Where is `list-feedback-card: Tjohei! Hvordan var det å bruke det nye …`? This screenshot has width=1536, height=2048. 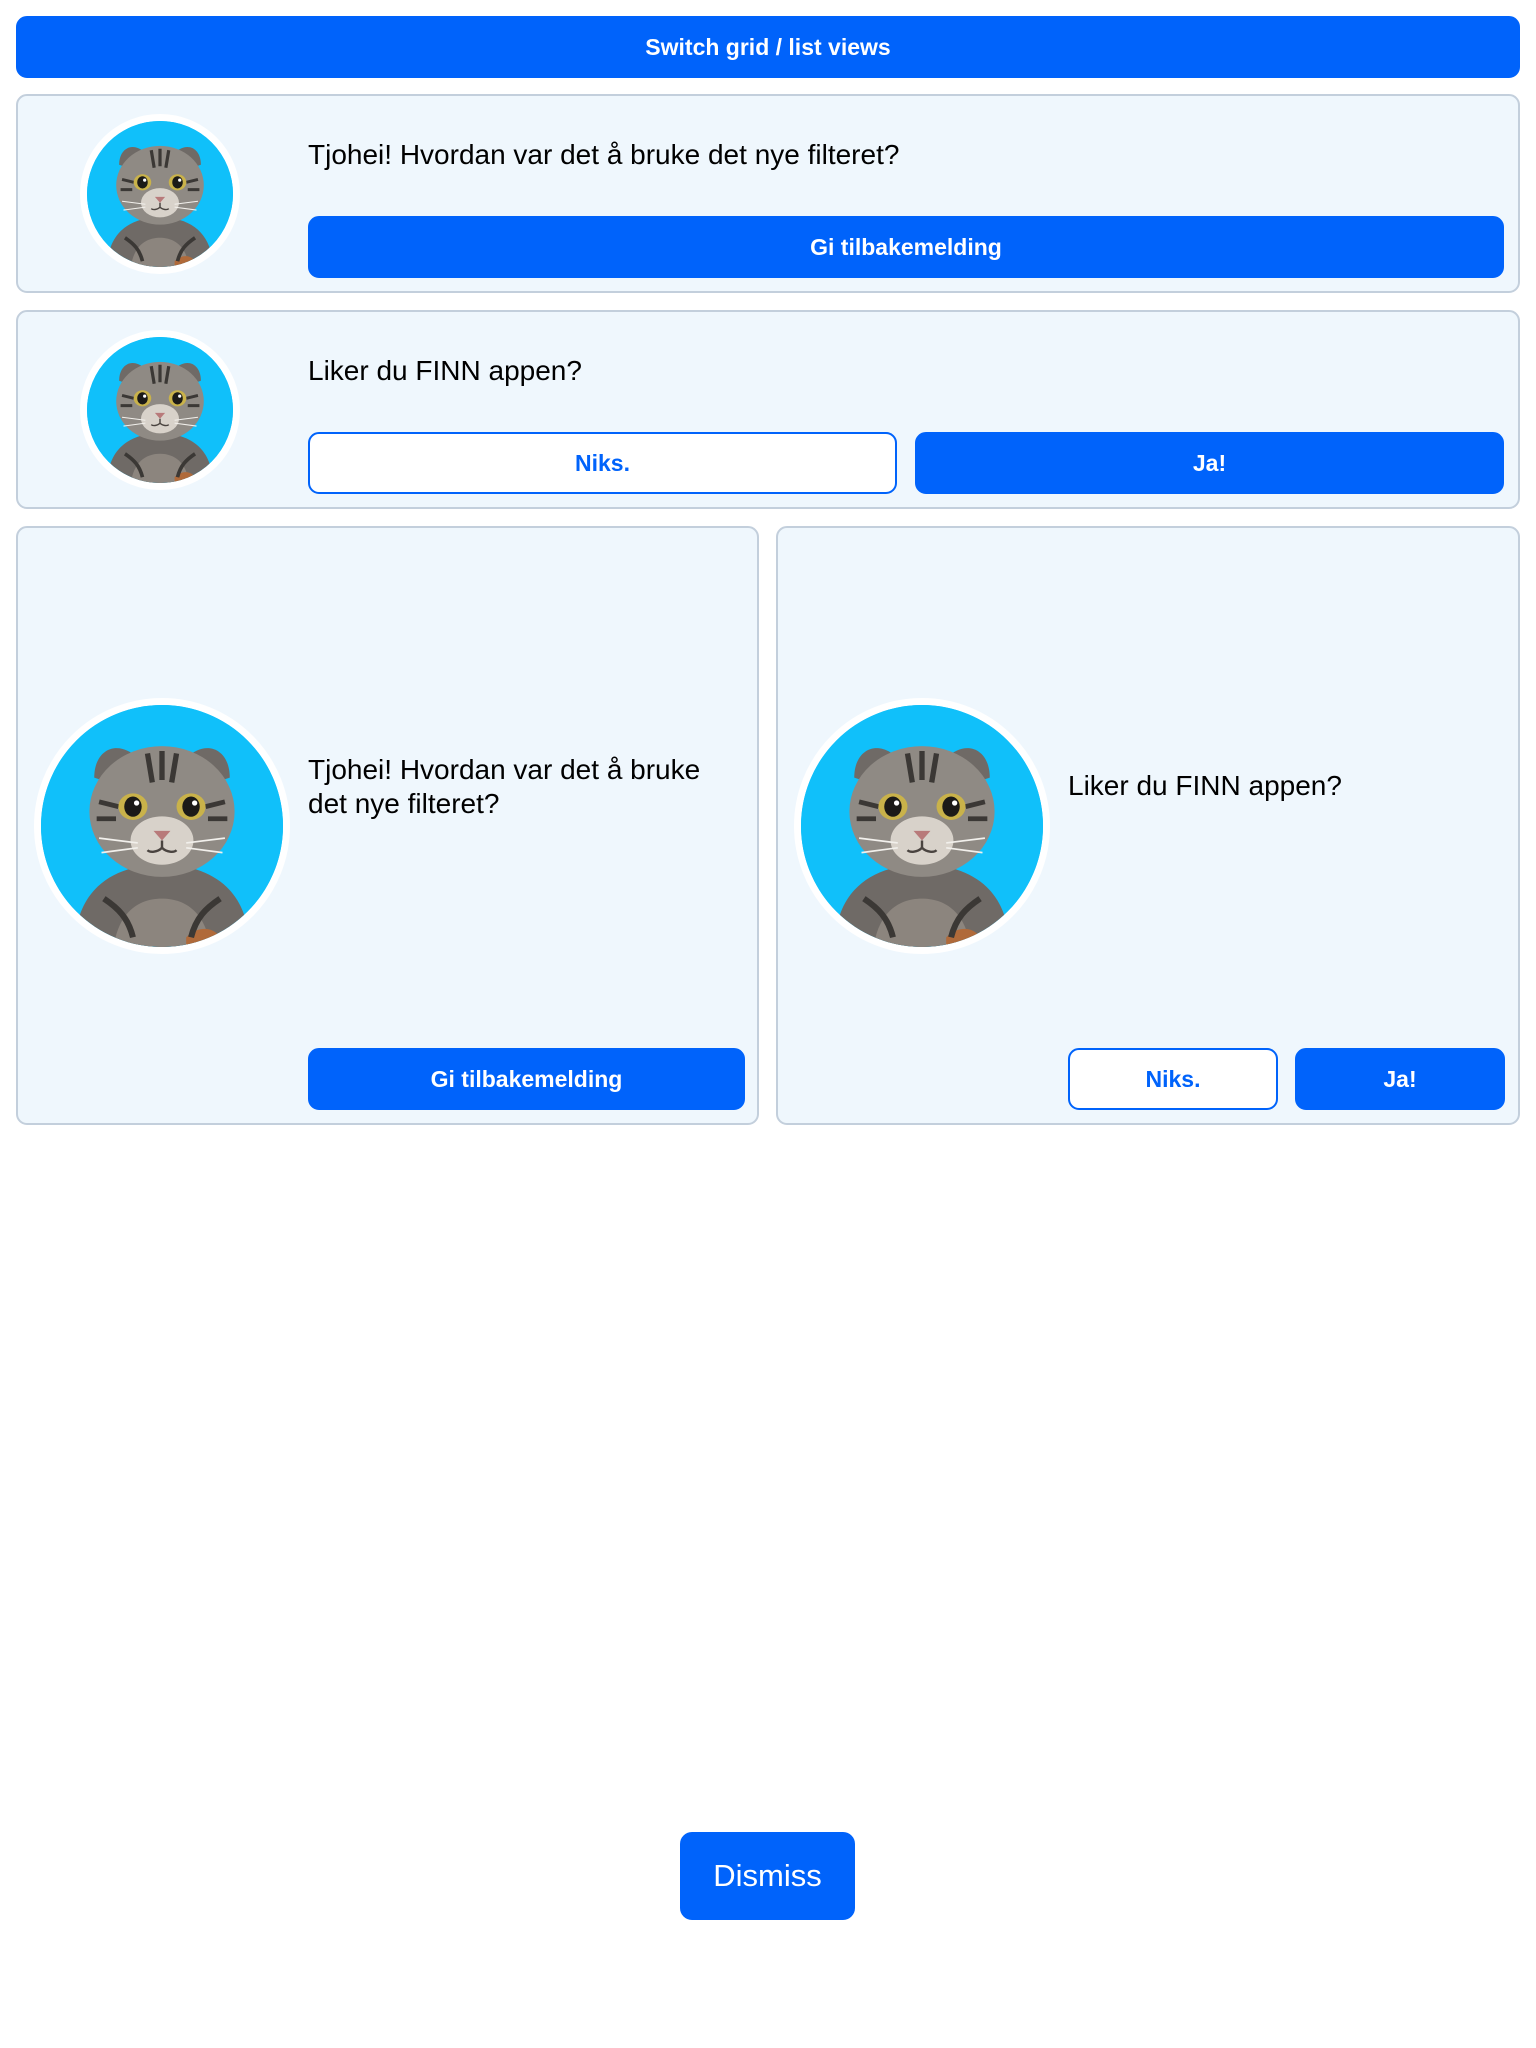
list-feedback-card: Tjohei! Hvordan var det å bruke det nye … is located at coordinates (768, 193).